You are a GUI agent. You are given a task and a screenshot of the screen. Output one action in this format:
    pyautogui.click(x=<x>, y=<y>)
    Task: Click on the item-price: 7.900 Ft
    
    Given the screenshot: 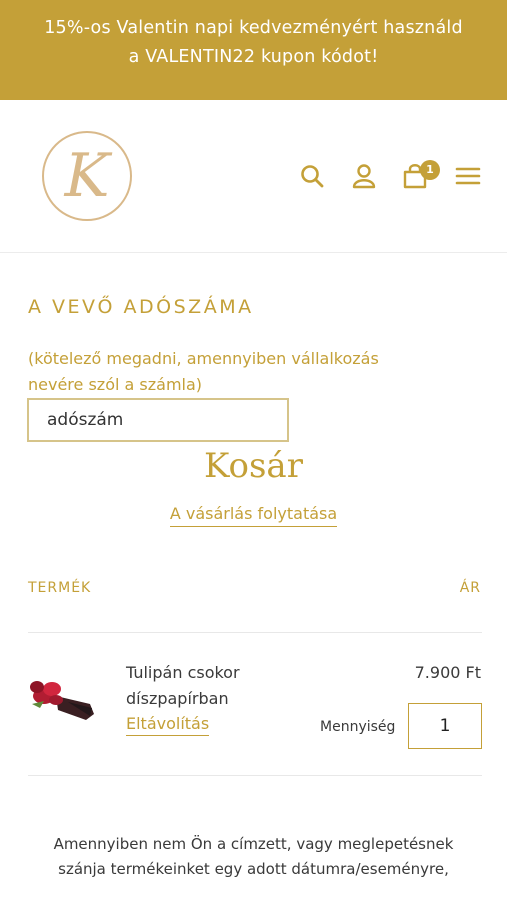 What is the action you would take?
    pyautogui.click(x=447, y=672)
    